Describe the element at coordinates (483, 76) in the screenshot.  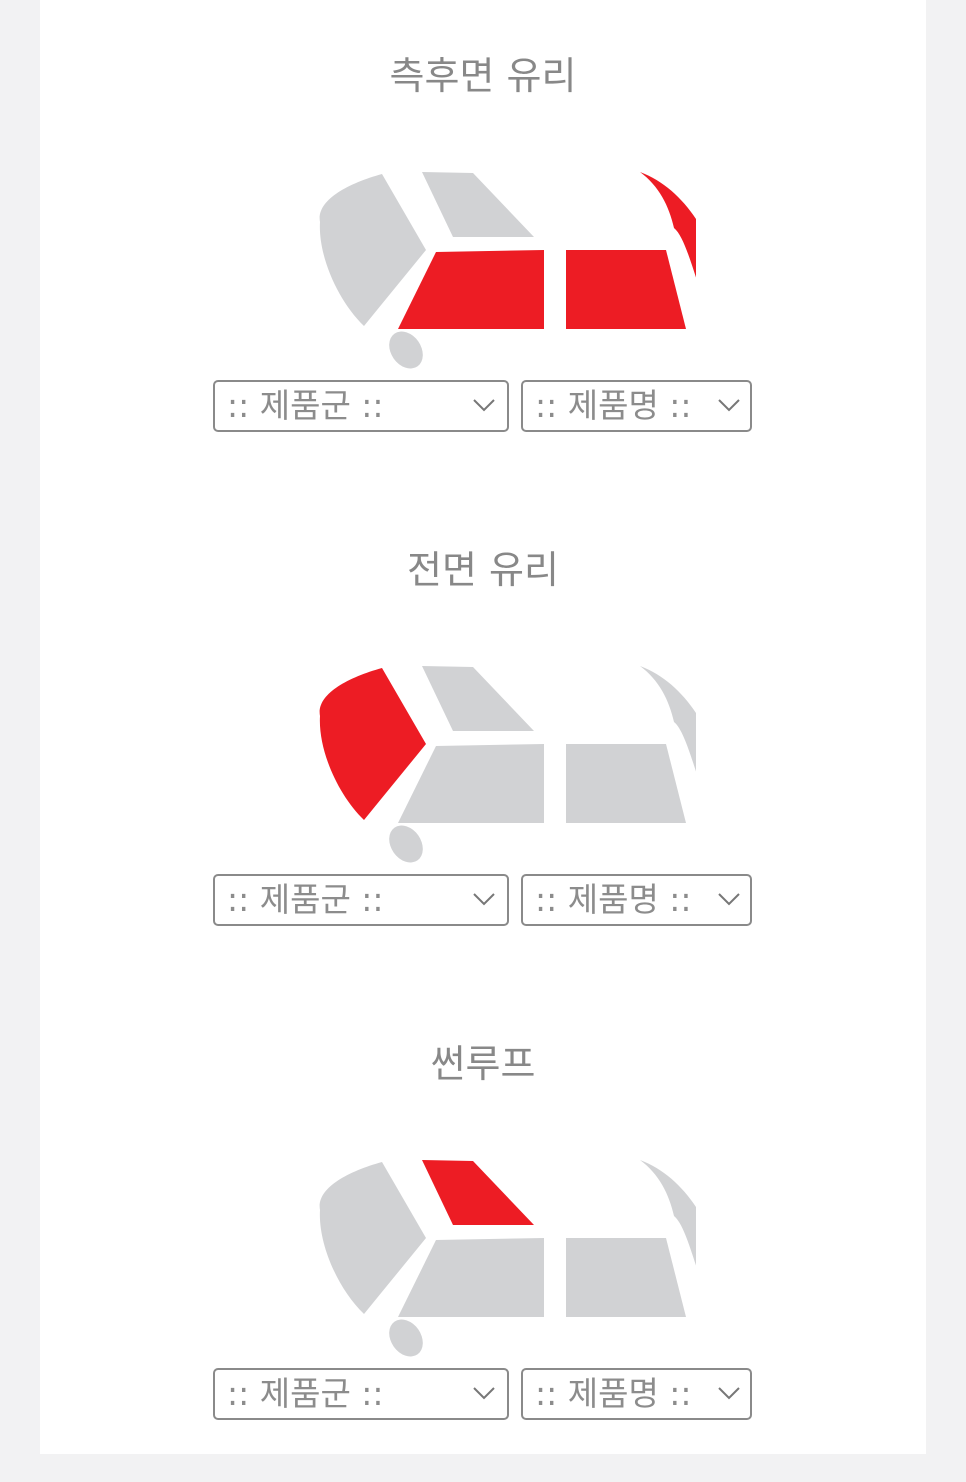
I see `section-title: 측후면 유리` at that location.